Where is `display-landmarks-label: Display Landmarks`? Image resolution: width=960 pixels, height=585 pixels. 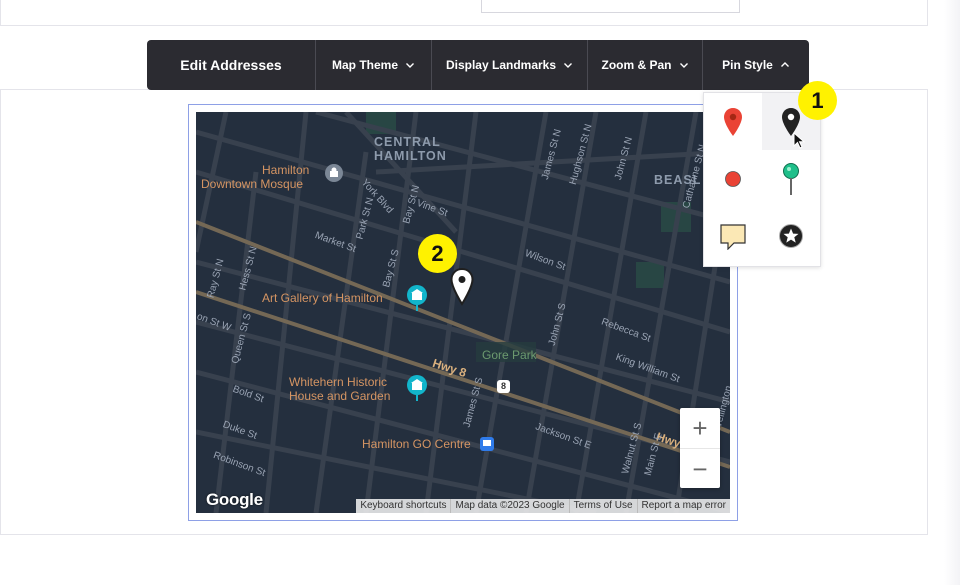 display-landmarks-label: Display Landmarks is located at coordinates (501, 65).